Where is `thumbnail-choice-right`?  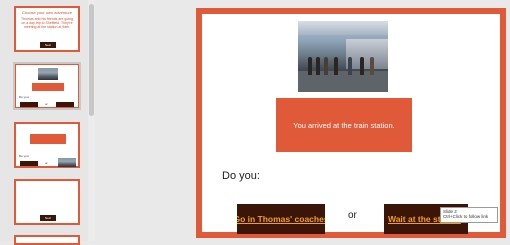 thumbnail-choice-right is located at coordinates (65, 104).